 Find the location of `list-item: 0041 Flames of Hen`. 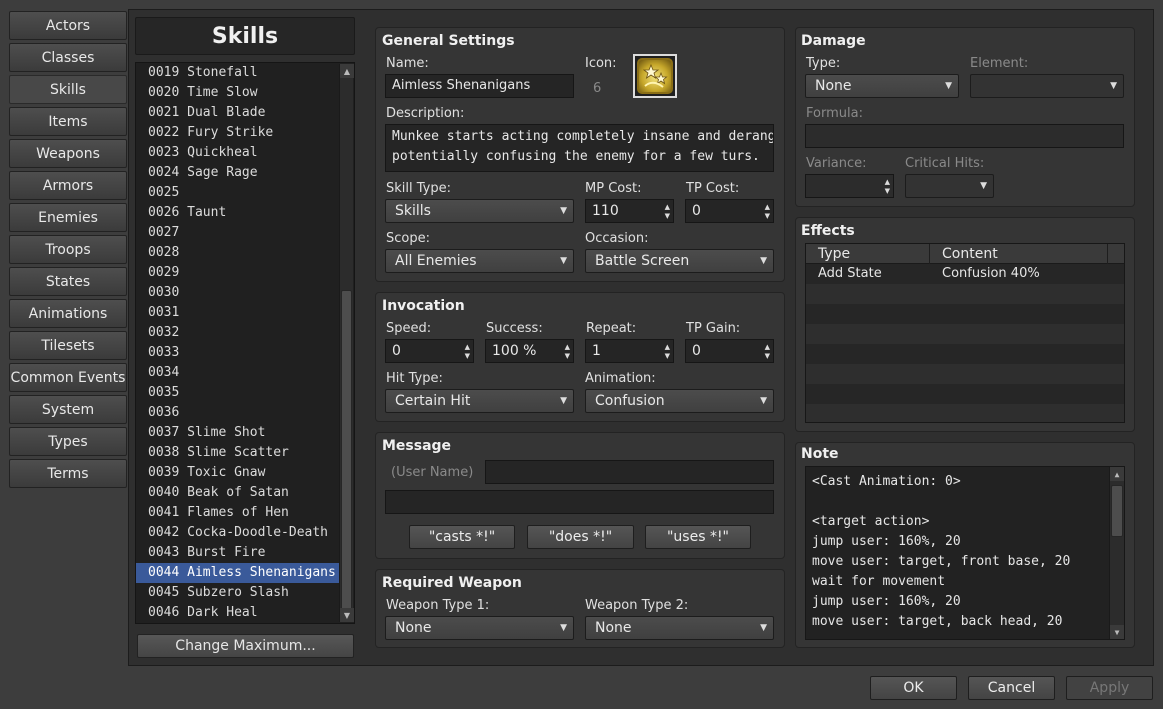

list-item: 0041 Flames of Hen is located at coordinates (237, 513).